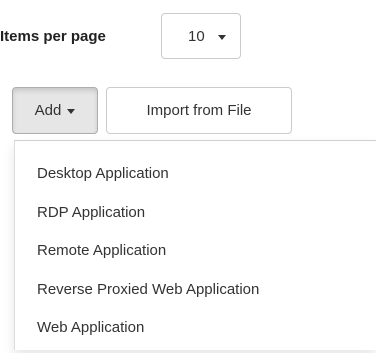 This screenshot has height=353, width=376. I want to click on caret-down-icon, so click(71, 111).